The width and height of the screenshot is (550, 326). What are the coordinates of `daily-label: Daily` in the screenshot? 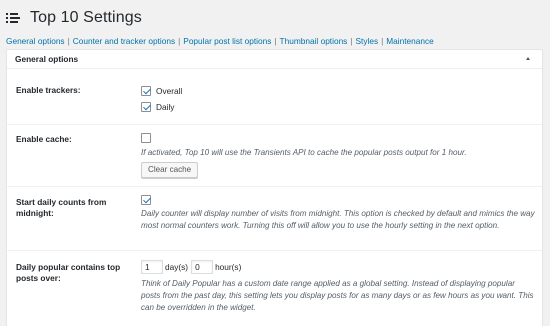 It's located at (165, 106).